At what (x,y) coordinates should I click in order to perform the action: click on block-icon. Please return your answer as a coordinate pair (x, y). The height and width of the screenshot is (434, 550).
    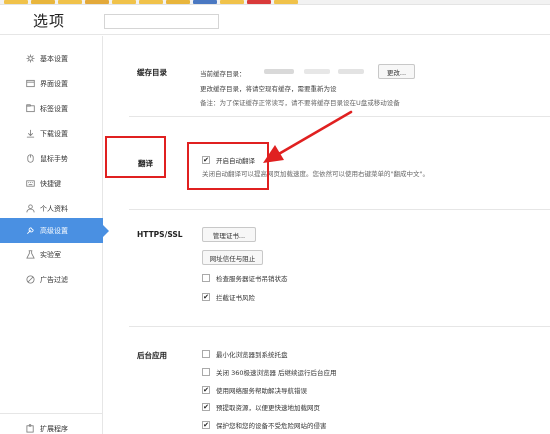
    Looking at the image, I should click on (30, 279).